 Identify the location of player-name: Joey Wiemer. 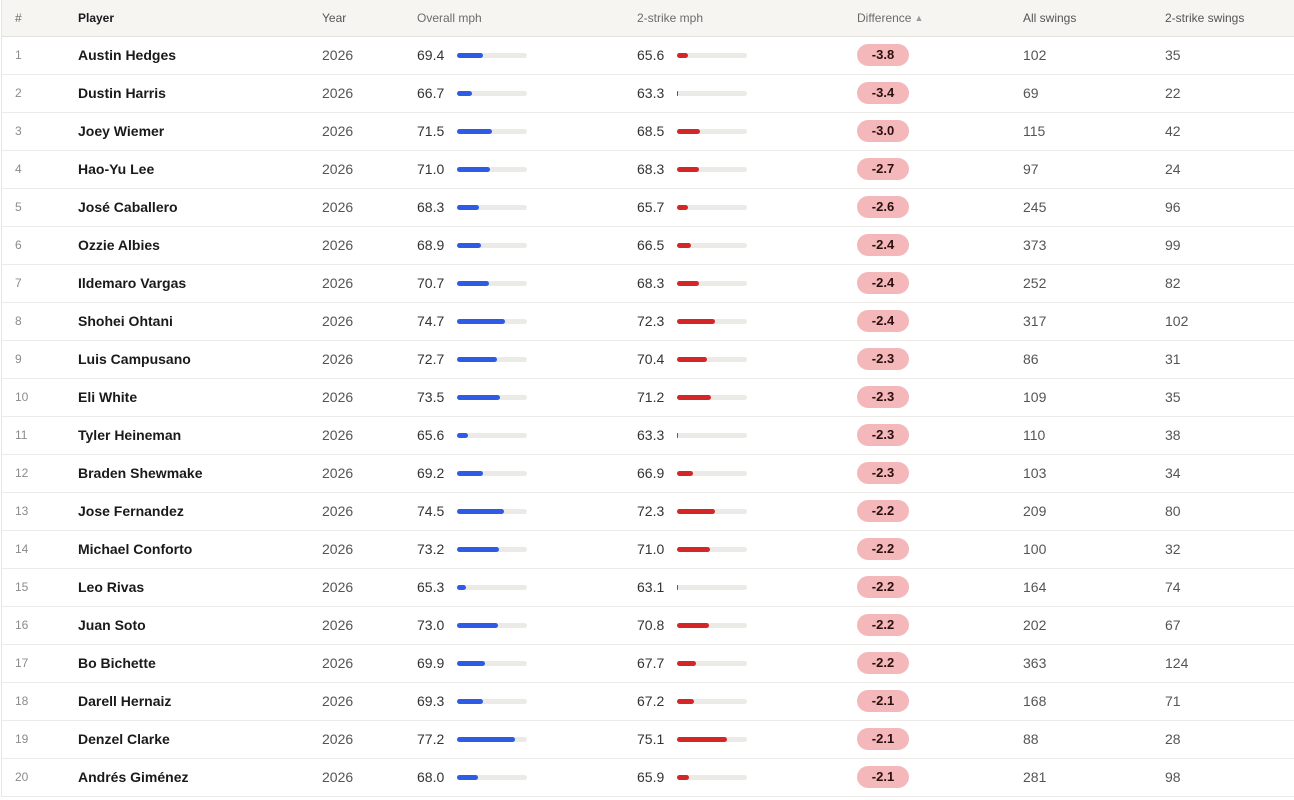
(200, 131).